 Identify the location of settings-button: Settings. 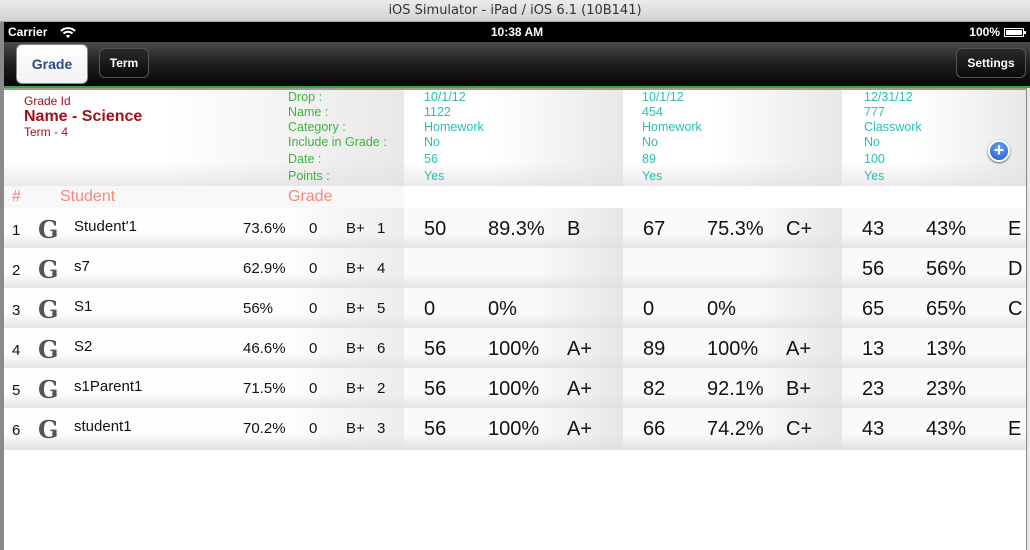
(991, 63).